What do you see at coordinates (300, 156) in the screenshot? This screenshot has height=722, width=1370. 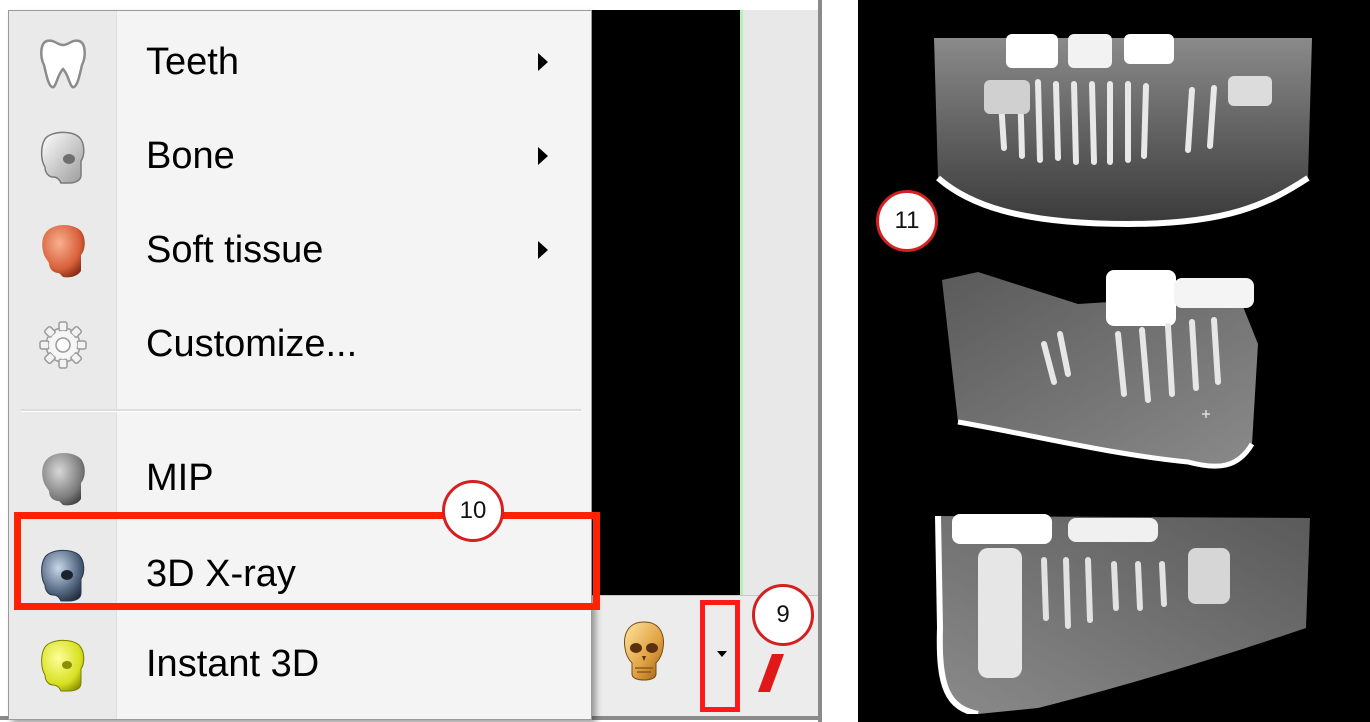 I see `menu-item-bone: Bone` at bounding box center [300, 156].